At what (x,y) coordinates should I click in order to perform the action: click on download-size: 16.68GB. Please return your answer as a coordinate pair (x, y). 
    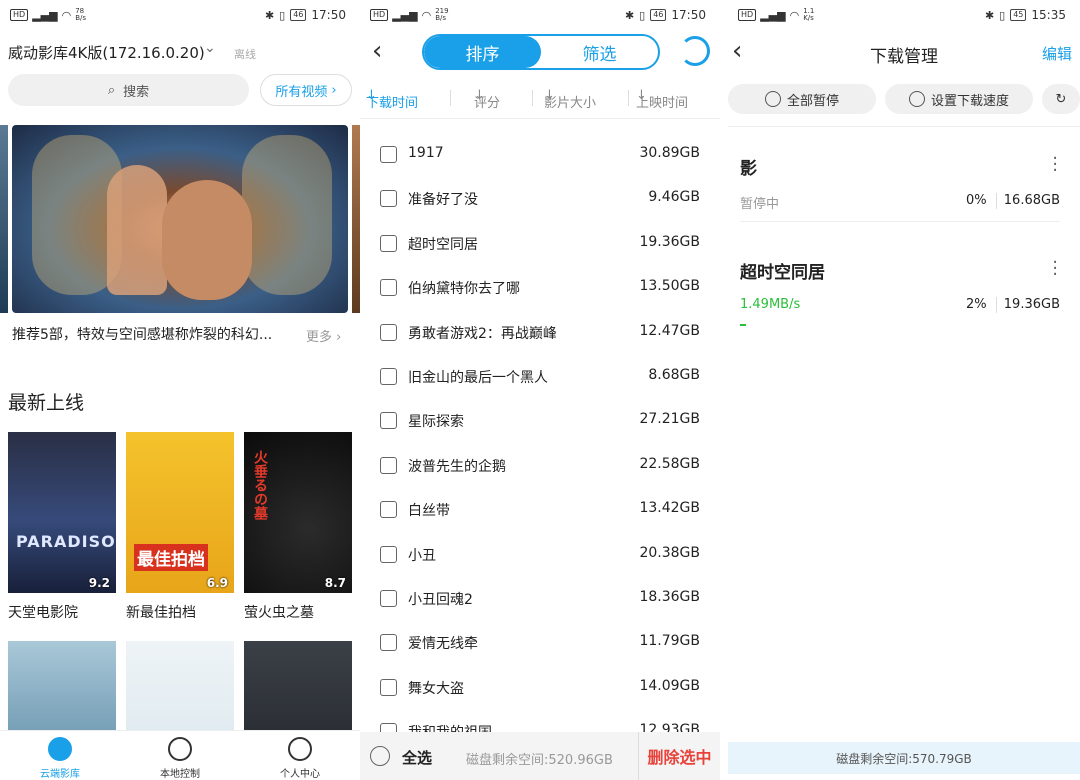
    Looking at the image, I should click on (1031, 200).